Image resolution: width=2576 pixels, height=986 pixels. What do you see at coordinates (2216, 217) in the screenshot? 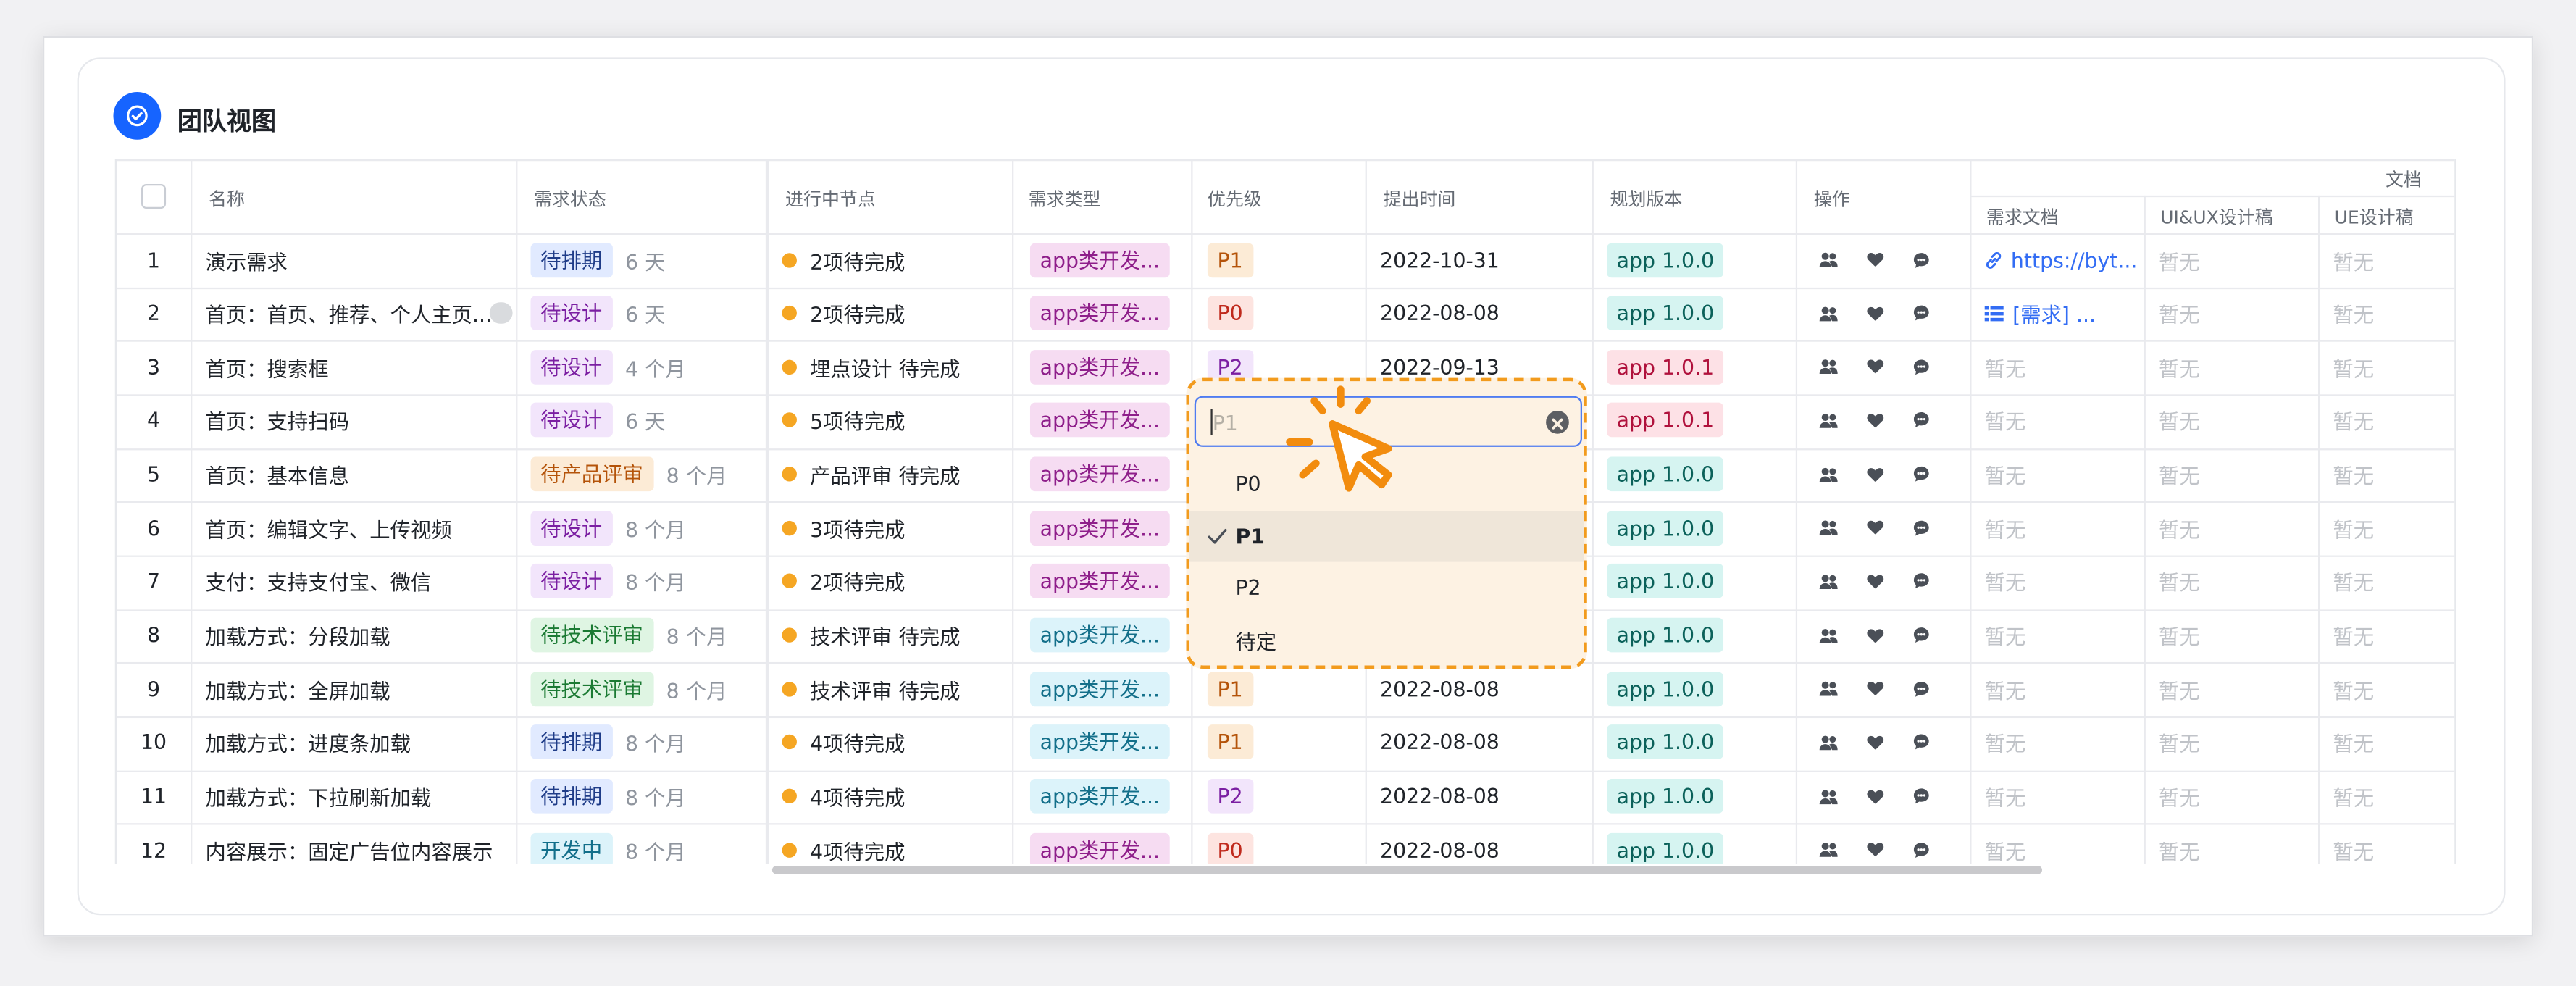
I see `column-header-doc-uiux: UI&UX设计稿` at bounding box center [2216, 217].